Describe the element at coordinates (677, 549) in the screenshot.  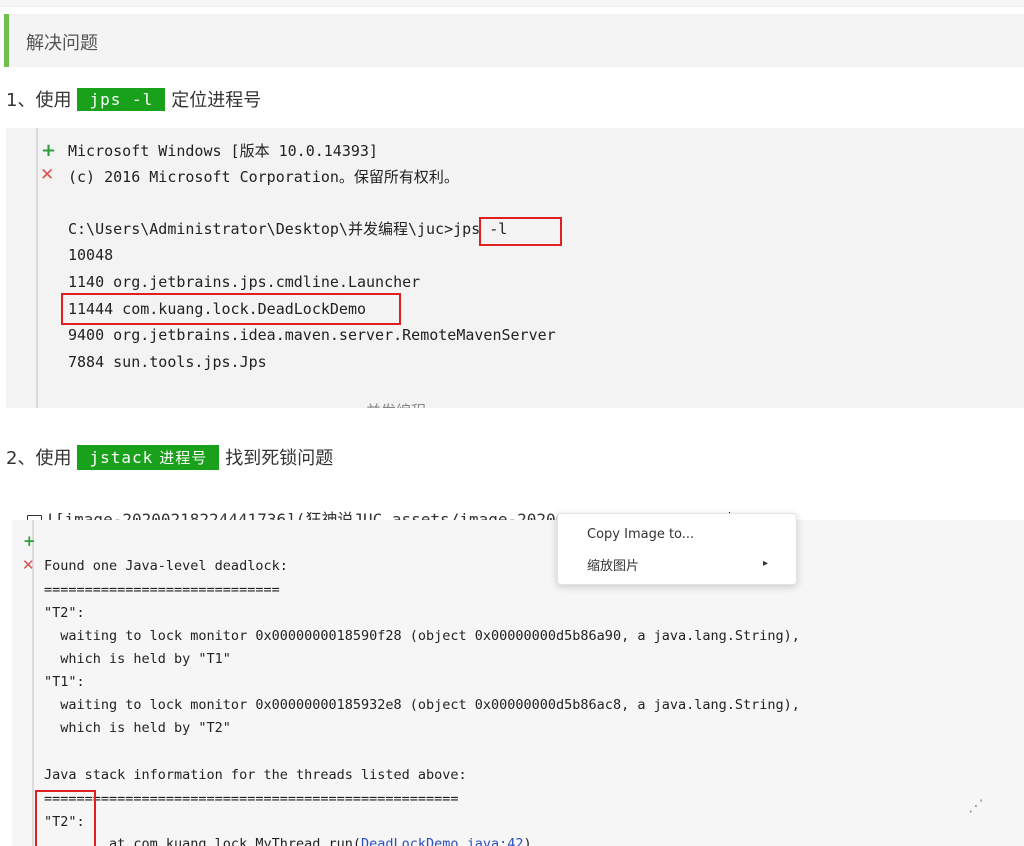
I see `context-menu: Copy Image to... 缩放图片 ▸` at that location.